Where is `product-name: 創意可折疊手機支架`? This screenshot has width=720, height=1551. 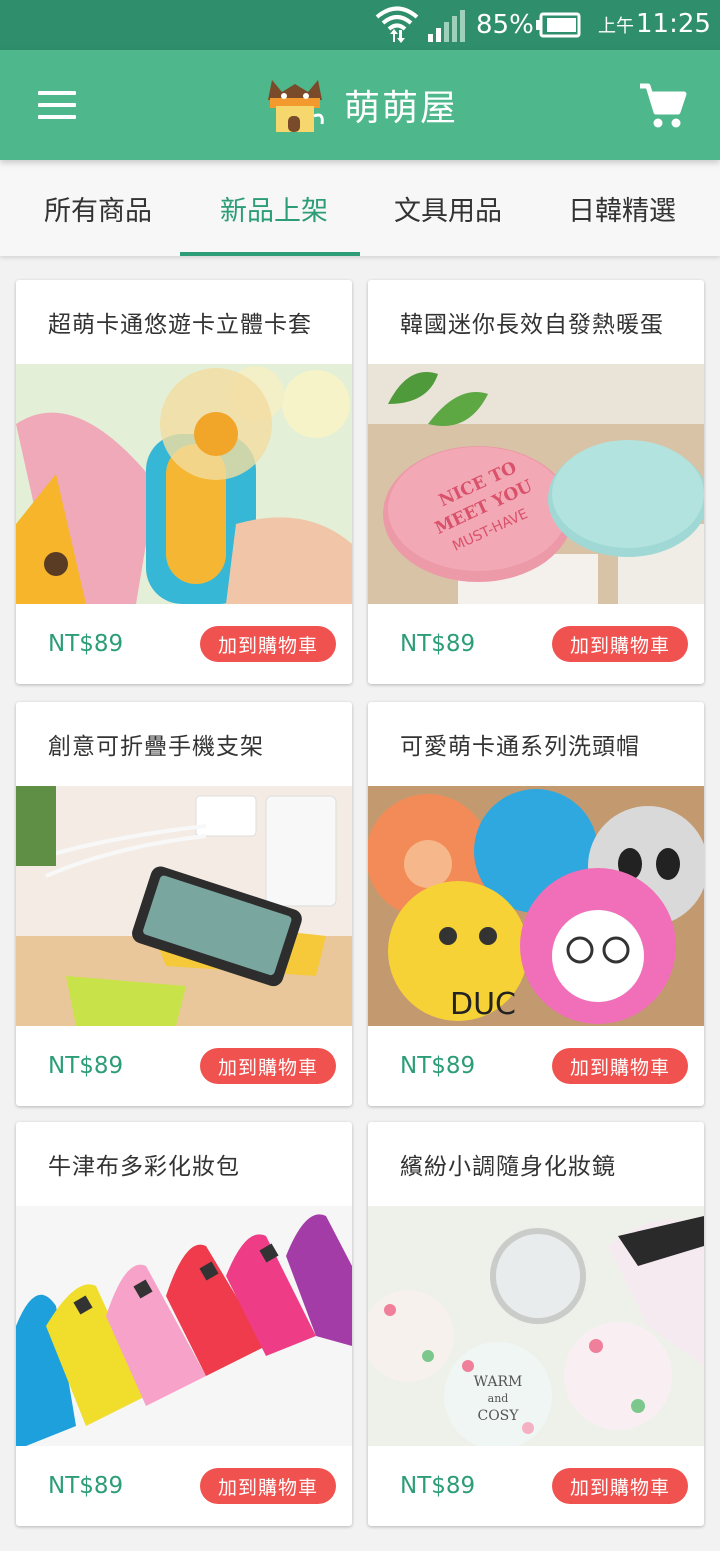 product-name: 創意可折疊手機支架 is located at coordinates (156, 747).